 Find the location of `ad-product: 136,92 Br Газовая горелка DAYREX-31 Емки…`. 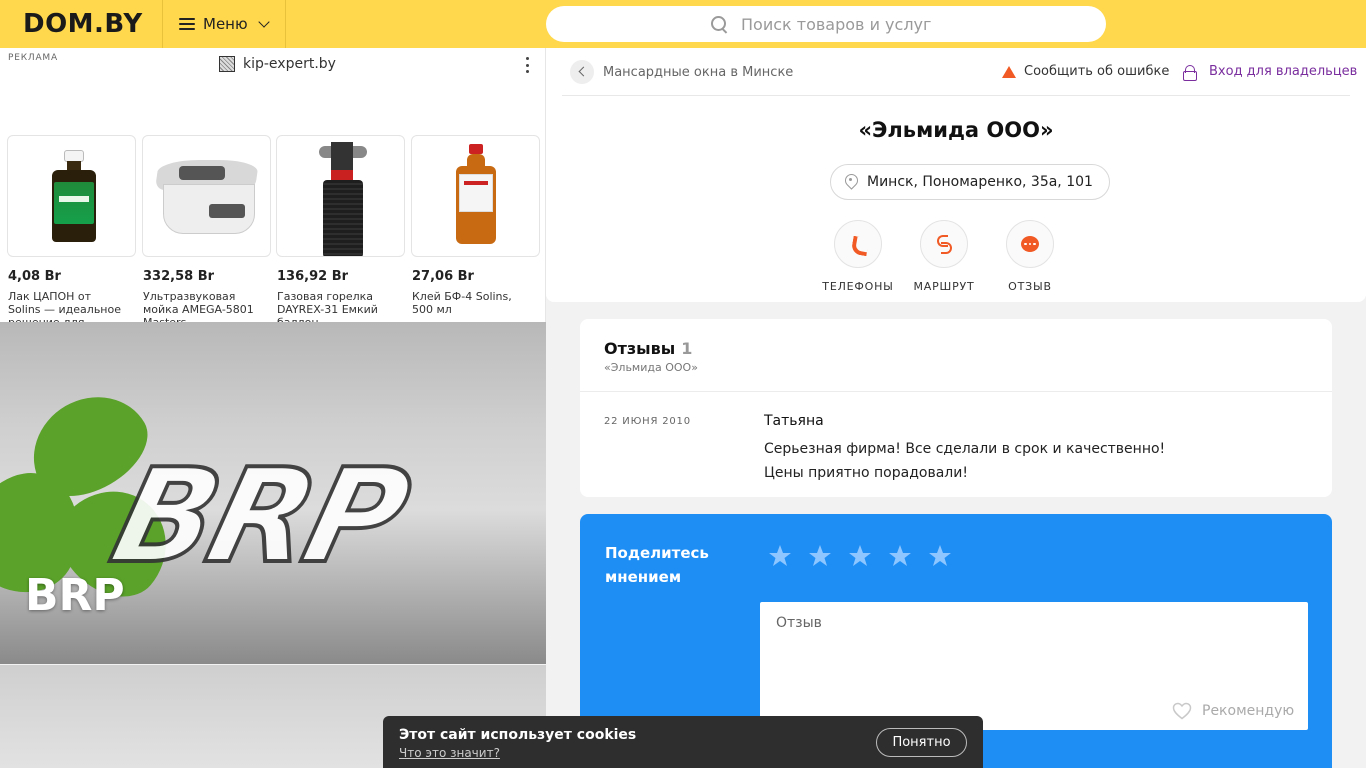

ad-product: 136,92 Br Газовая горелка DAYREX-31 Емки… is located at coordinates (340, 232).